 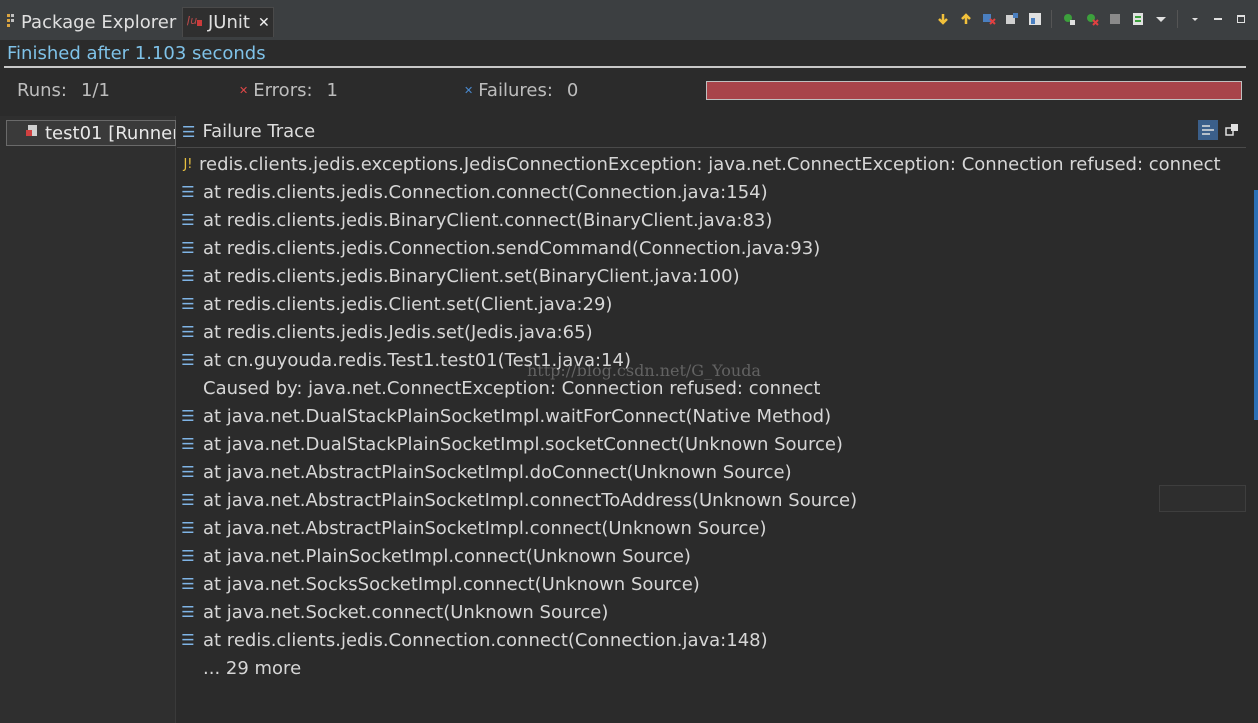 I want to click on right-edge-scroll-indicator, so click(x=1256, y=305).